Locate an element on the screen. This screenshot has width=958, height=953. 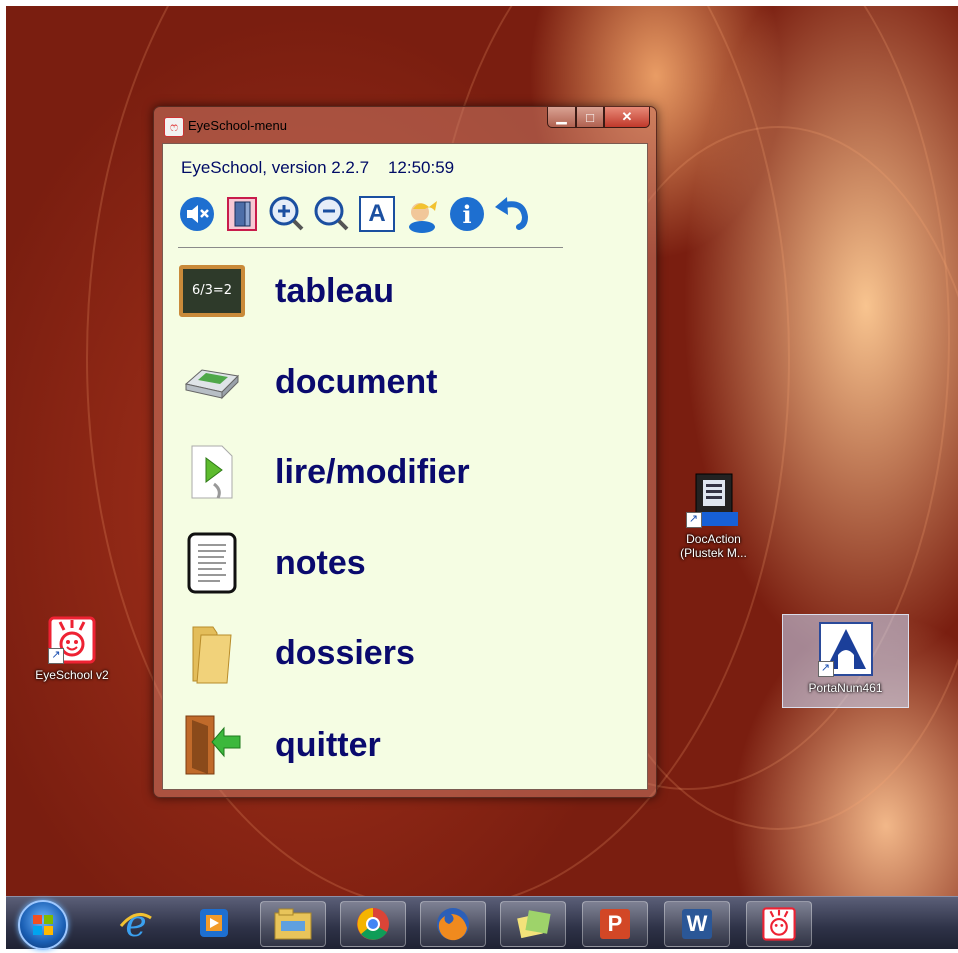
menu-item-dossiers: dossiers is located at coordinates (399, 653).